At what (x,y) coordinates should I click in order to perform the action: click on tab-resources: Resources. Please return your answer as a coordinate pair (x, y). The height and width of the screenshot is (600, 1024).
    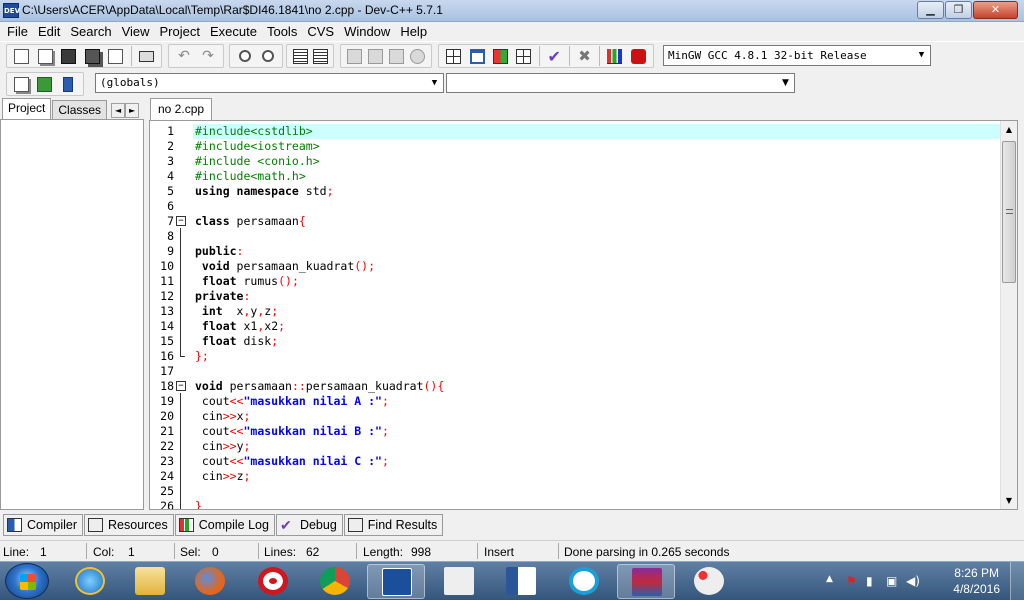
    Looking at the image, I should click on (129, 525).